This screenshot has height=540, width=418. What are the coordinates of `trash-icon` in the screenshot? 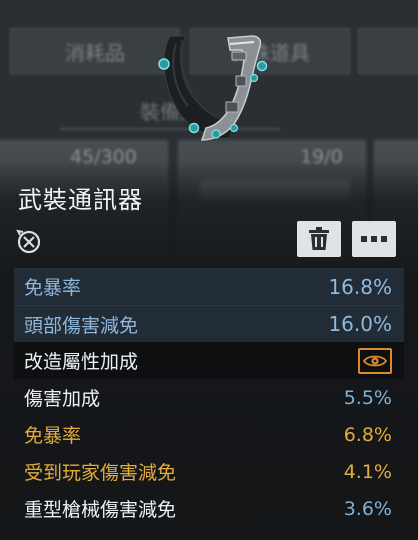 It's located at (319, 238).